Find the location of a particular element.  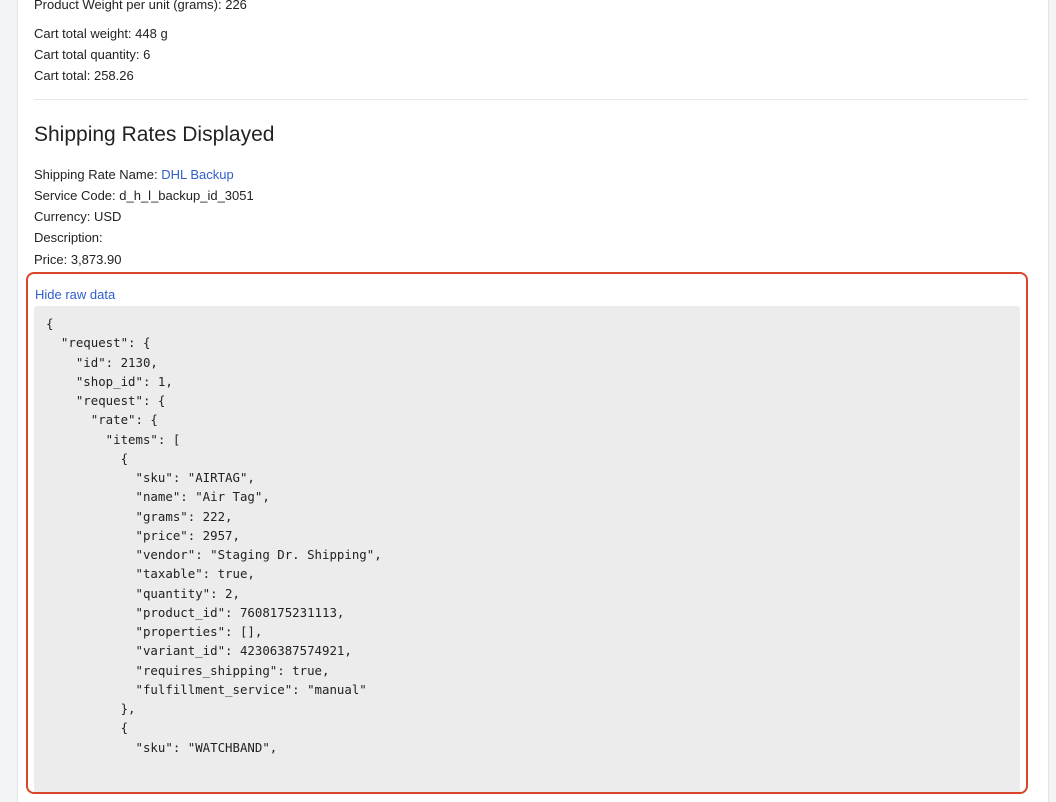

cart-total: Cart total: 258.26 is located at coordinates (84, 75).